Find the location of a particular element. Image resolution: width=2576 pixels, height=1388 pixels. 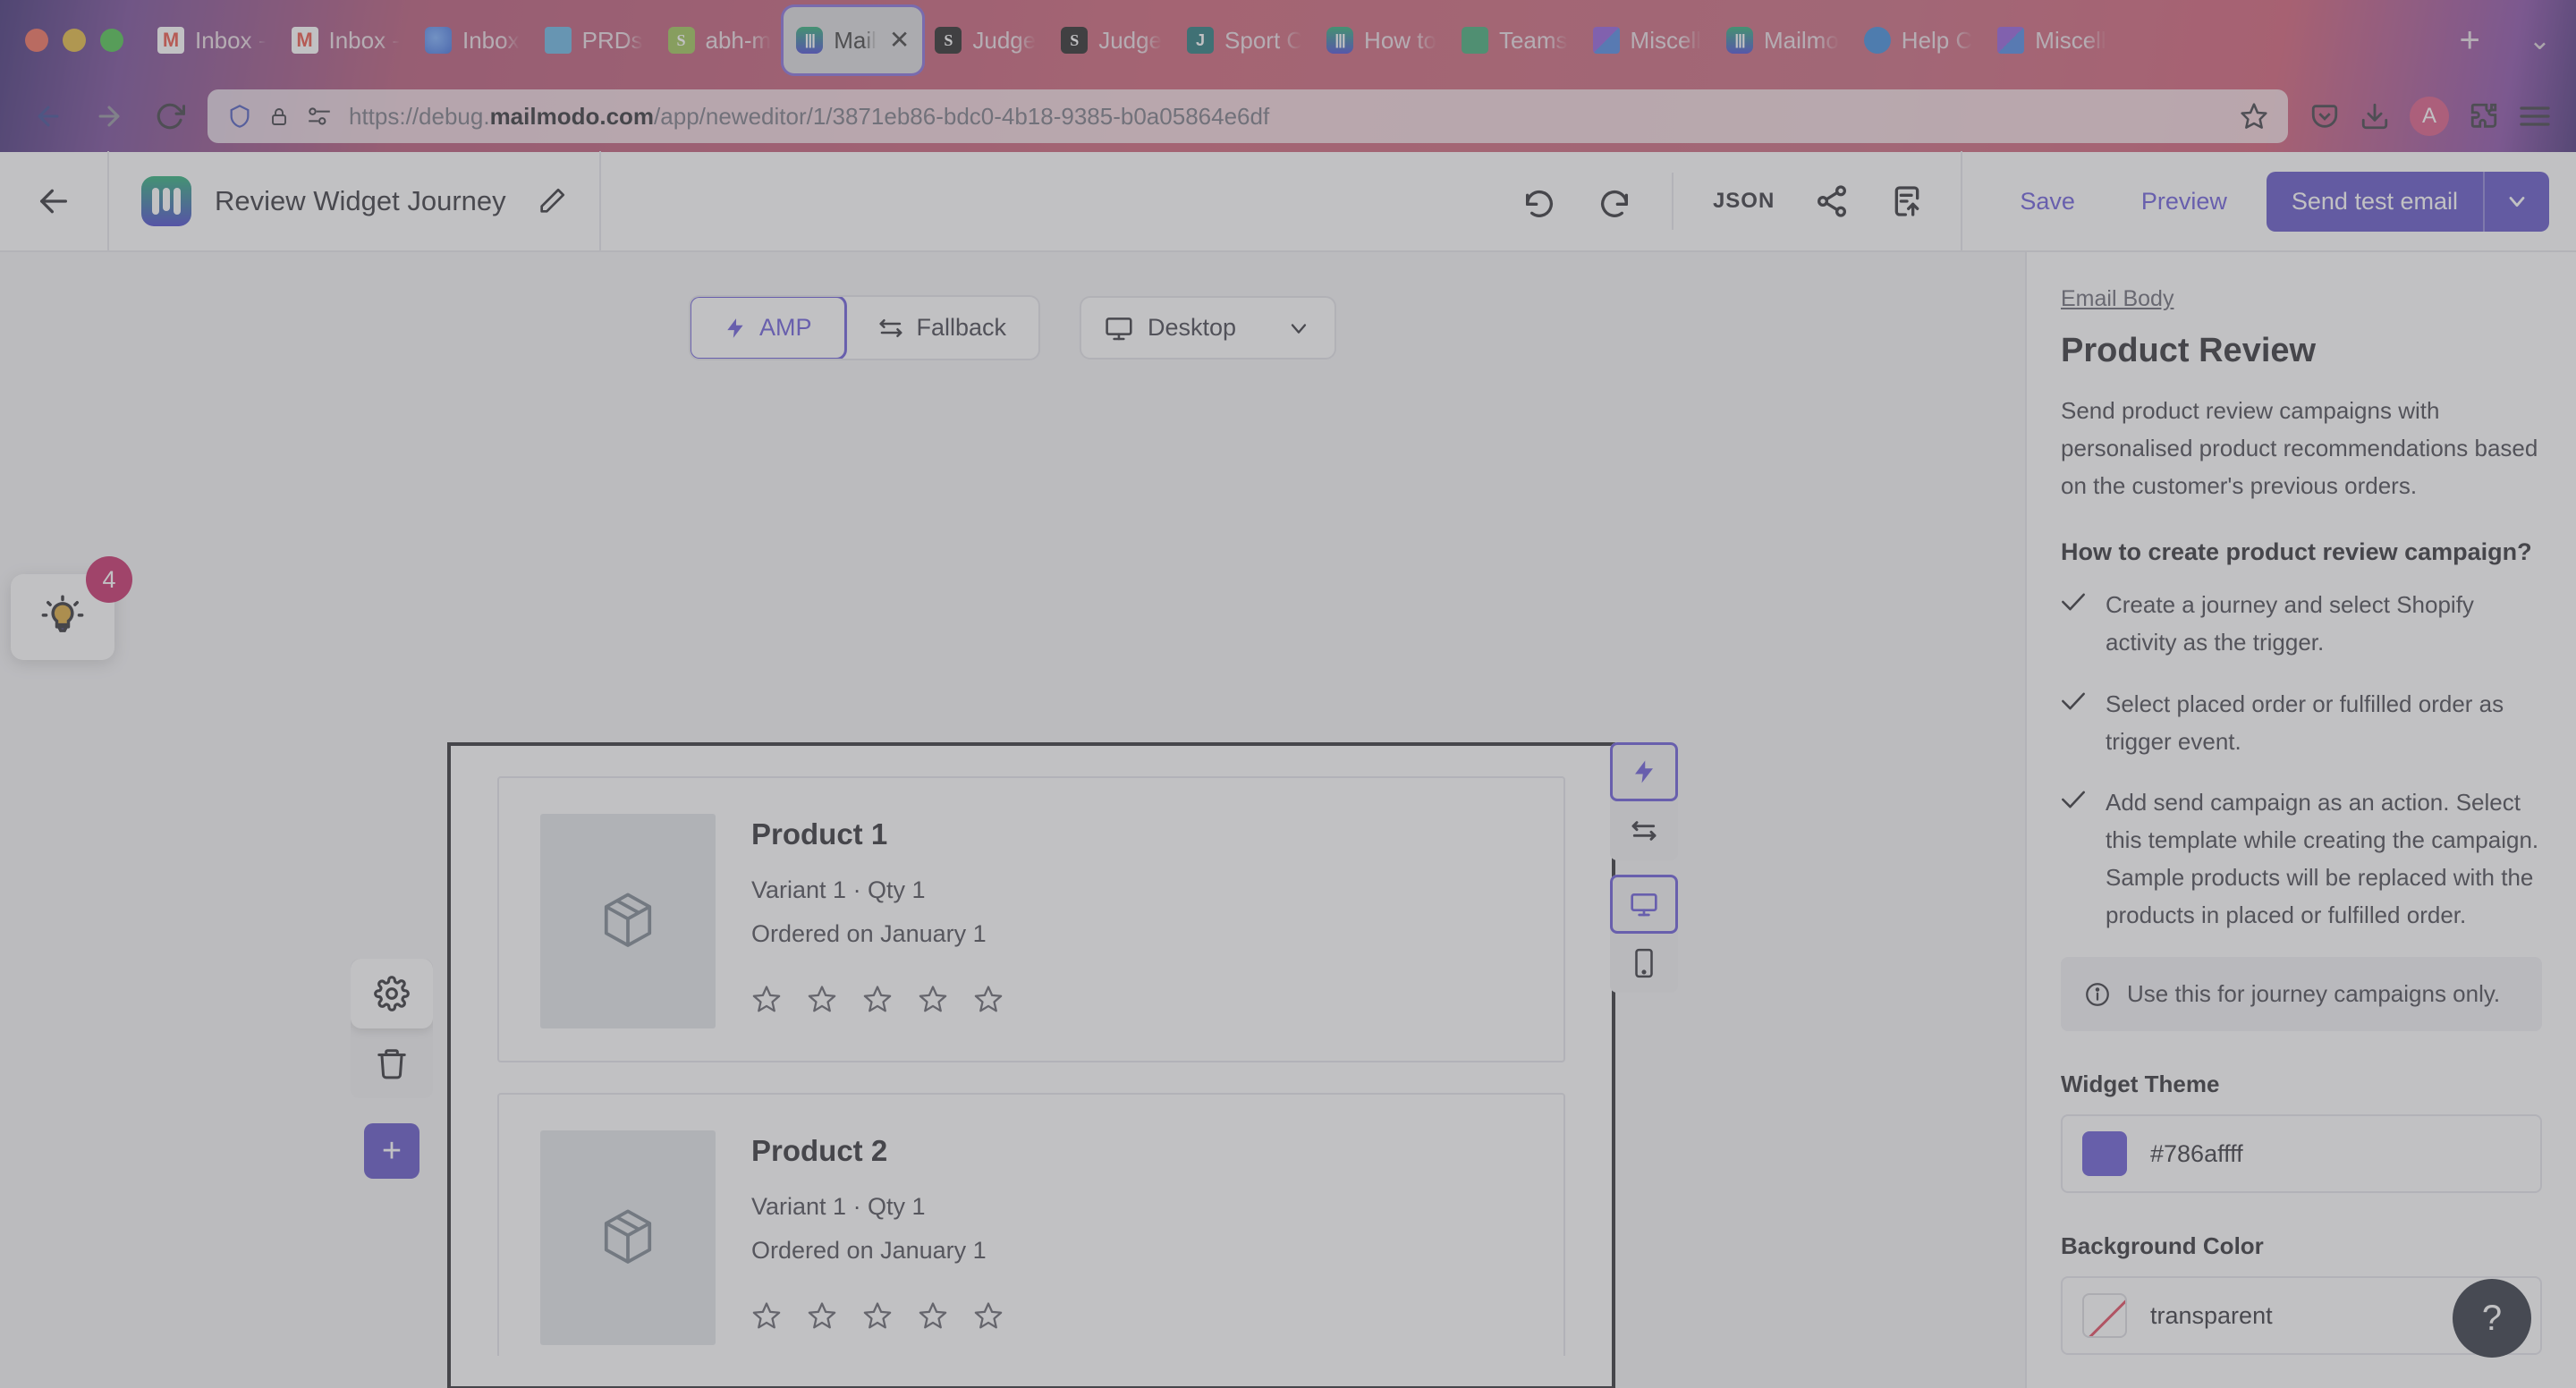

page-title: Review Widget Journey is located at coordinates (360, 200).